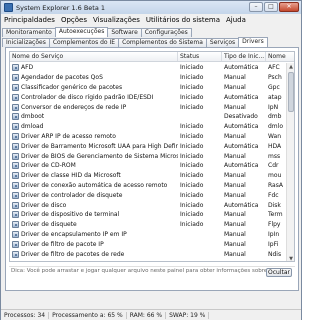 This screenshot has height=320, width=320. Describe the element at coordinates (149, 244) in the screenshot. I see `table-row: Driver de filtro de pacote IP Manual IpFi` at that location.